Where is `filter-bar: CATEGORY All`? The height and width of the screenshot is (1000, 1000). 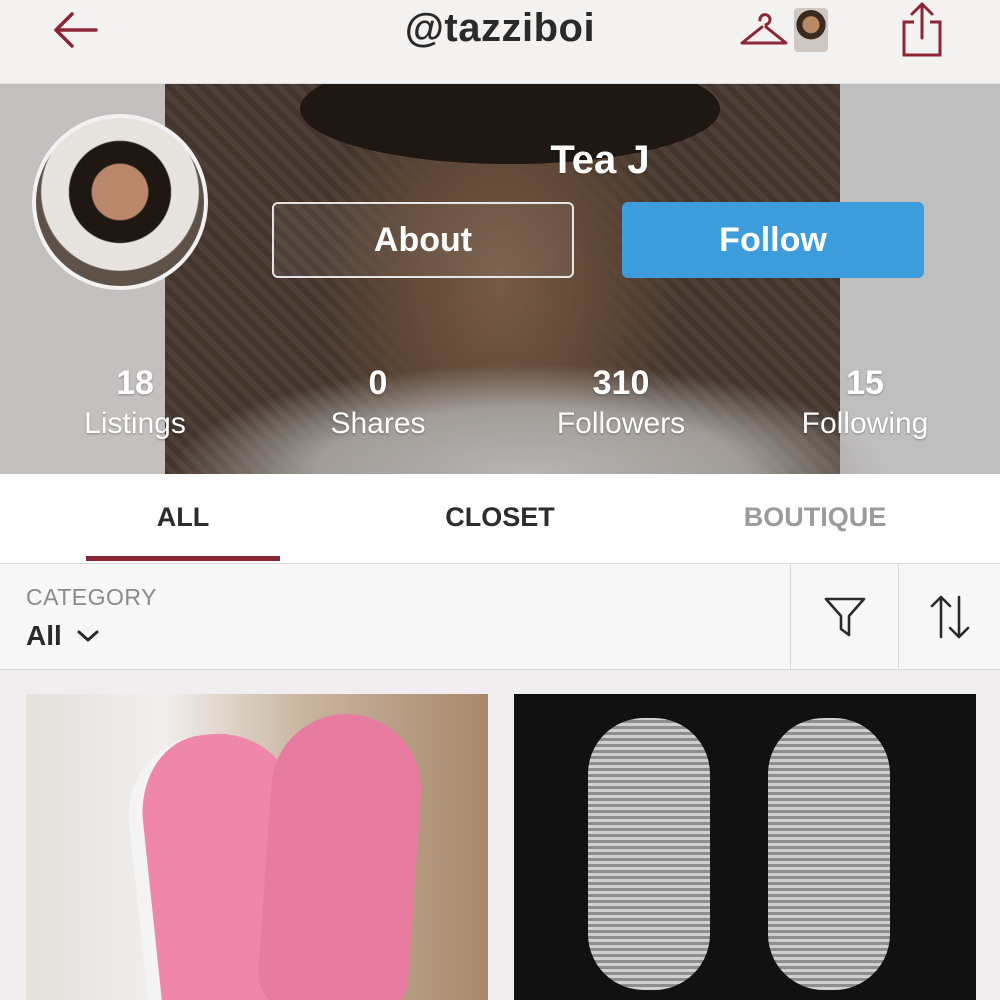
filter-bar: CATEGORY All is located at coordinates (500, 617).